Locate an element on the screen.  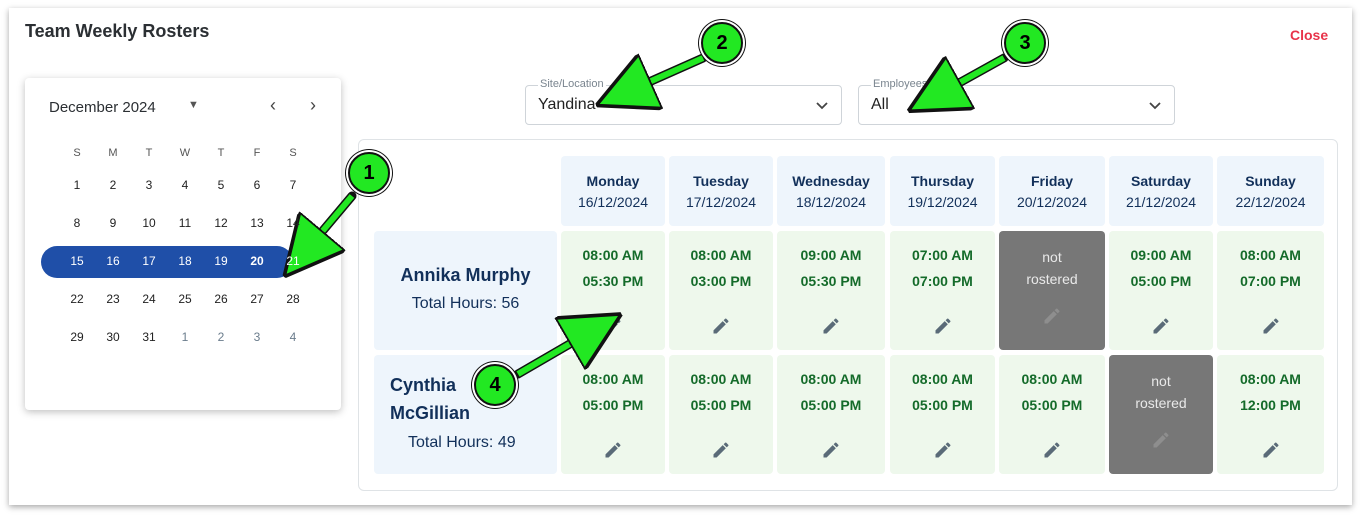
day-date: 19/12/2024 is located at coordinates (942, 202).